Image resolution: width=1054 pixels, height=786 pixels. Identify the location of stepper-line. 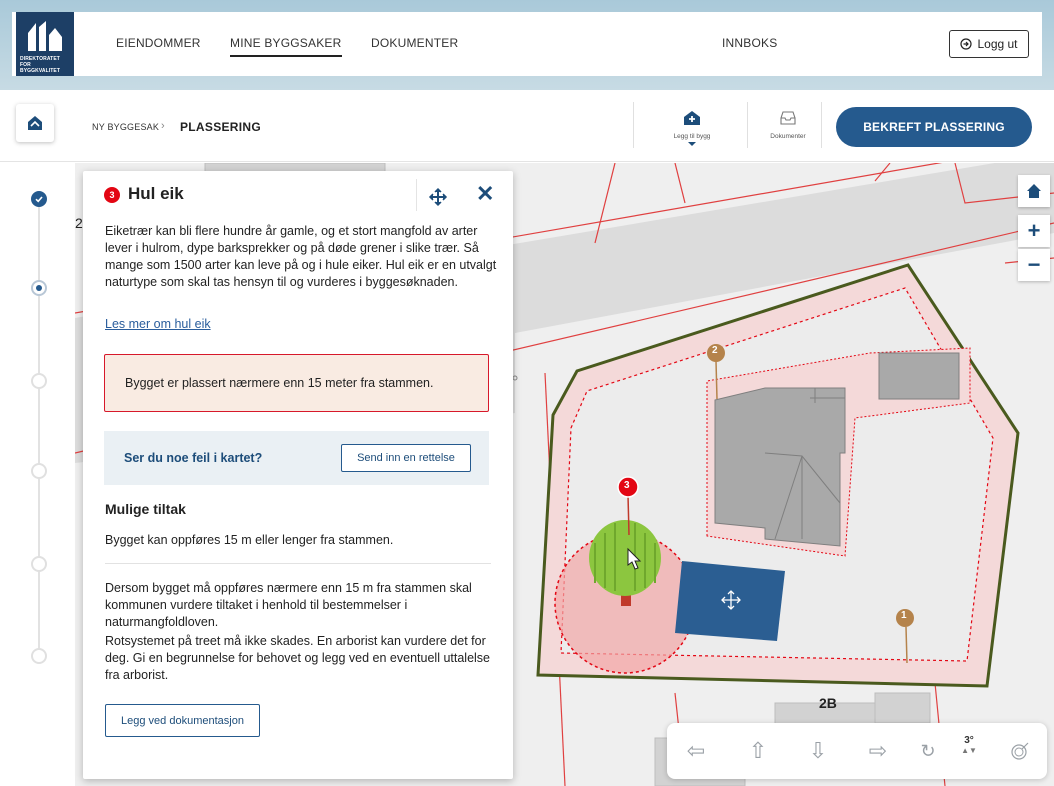
(39, 431).